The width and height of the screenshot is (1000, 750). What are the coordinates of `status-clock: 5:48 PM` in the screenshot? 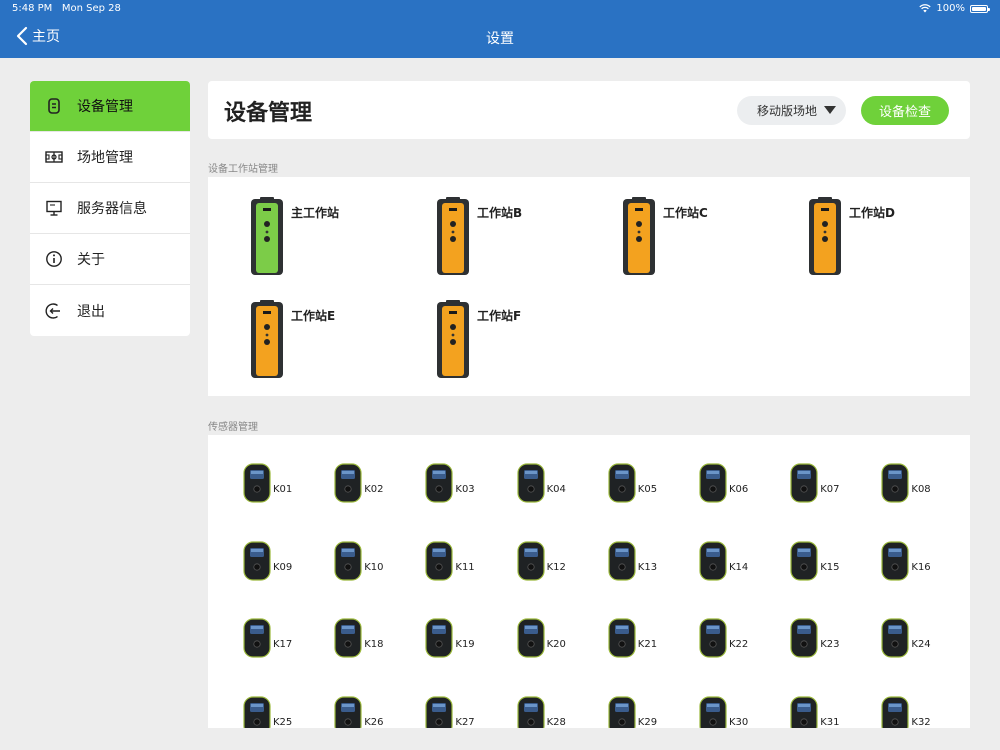 It's located at (32, 8).